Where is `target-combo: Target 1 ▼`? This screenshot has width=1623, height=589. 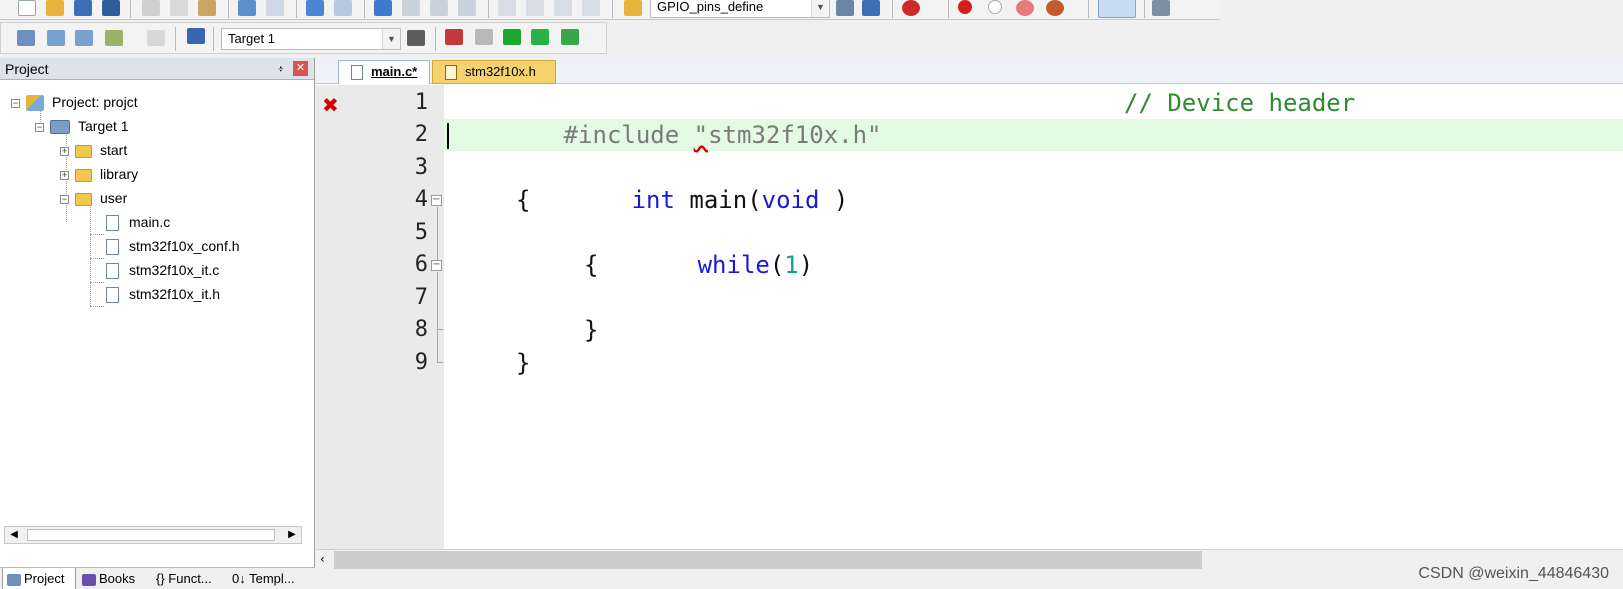
target-combo: Target 1 ▼ is located at coordinates (311, 39).